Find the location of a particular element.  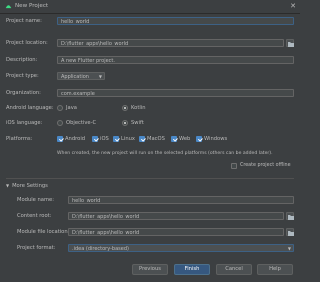

module-name-label: Module name: is located at coordinates (35, 200).